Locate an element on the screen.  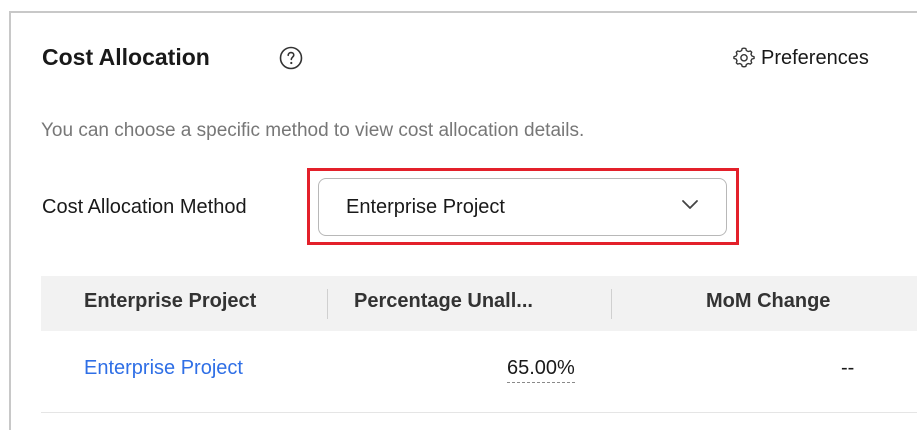
gear-icon is located at coordinates (744, 57).